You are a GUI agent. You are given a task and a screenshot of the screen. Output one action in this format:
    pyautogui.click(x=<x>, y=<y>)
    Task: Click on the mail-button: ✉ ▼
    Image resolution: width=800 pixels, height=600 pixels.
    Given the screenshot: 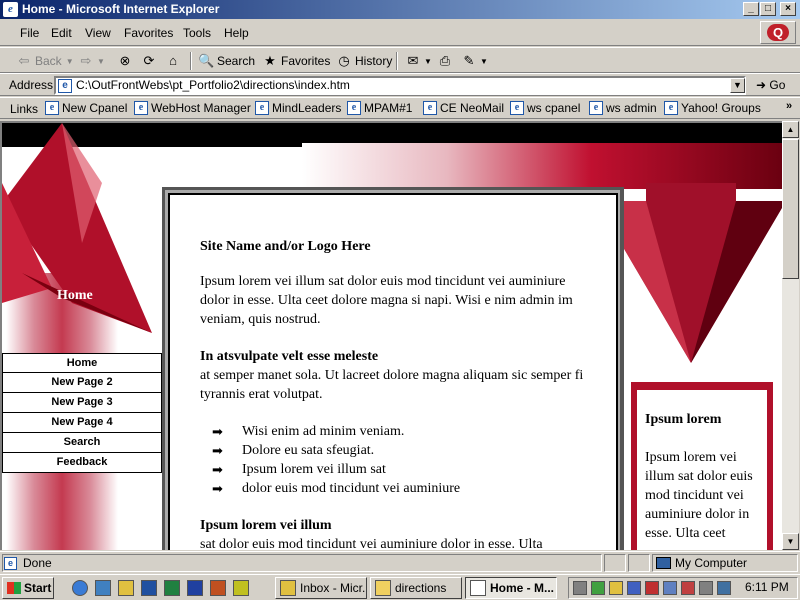 What is the action you would take?
    pyautogui.click(x=418, y=61)
    